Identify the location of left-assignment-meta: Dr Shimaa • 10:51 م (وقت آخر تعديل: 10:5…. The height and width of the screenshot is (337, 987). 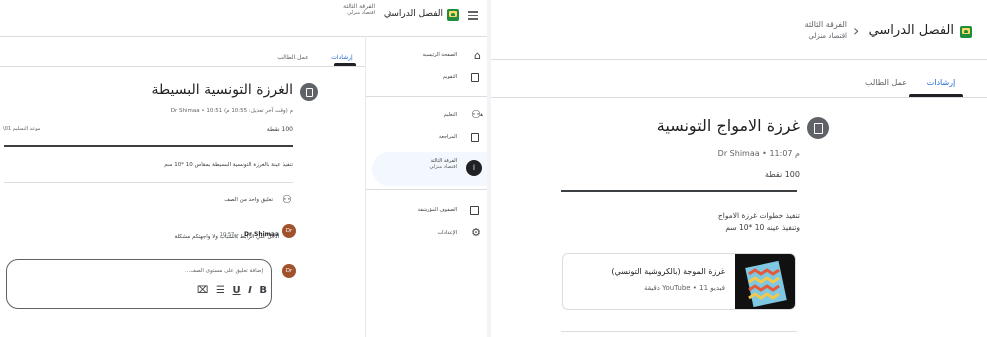
(231, 111).